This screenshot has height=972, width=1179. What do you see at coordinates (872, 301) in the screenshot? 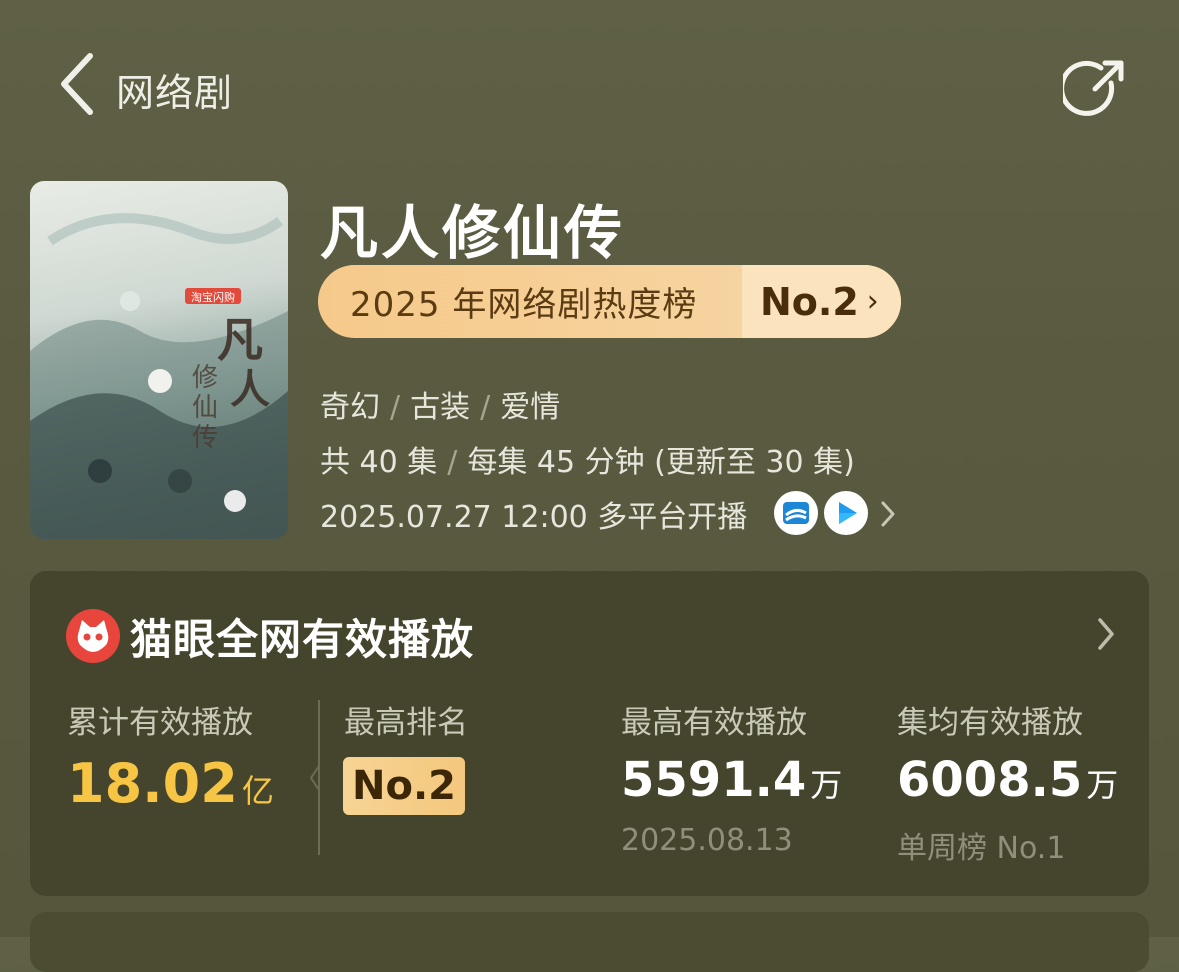
I see `chevron-right-icon: ›` at bounding box center [872, 301].